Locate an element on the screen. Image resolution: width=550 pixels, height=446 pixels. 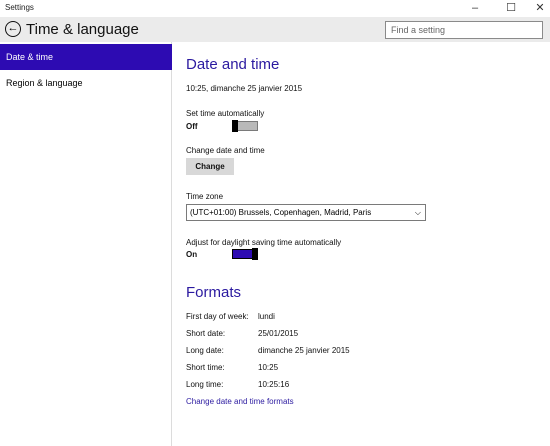
minimize-icon: – is located at coordinates (475, 8).